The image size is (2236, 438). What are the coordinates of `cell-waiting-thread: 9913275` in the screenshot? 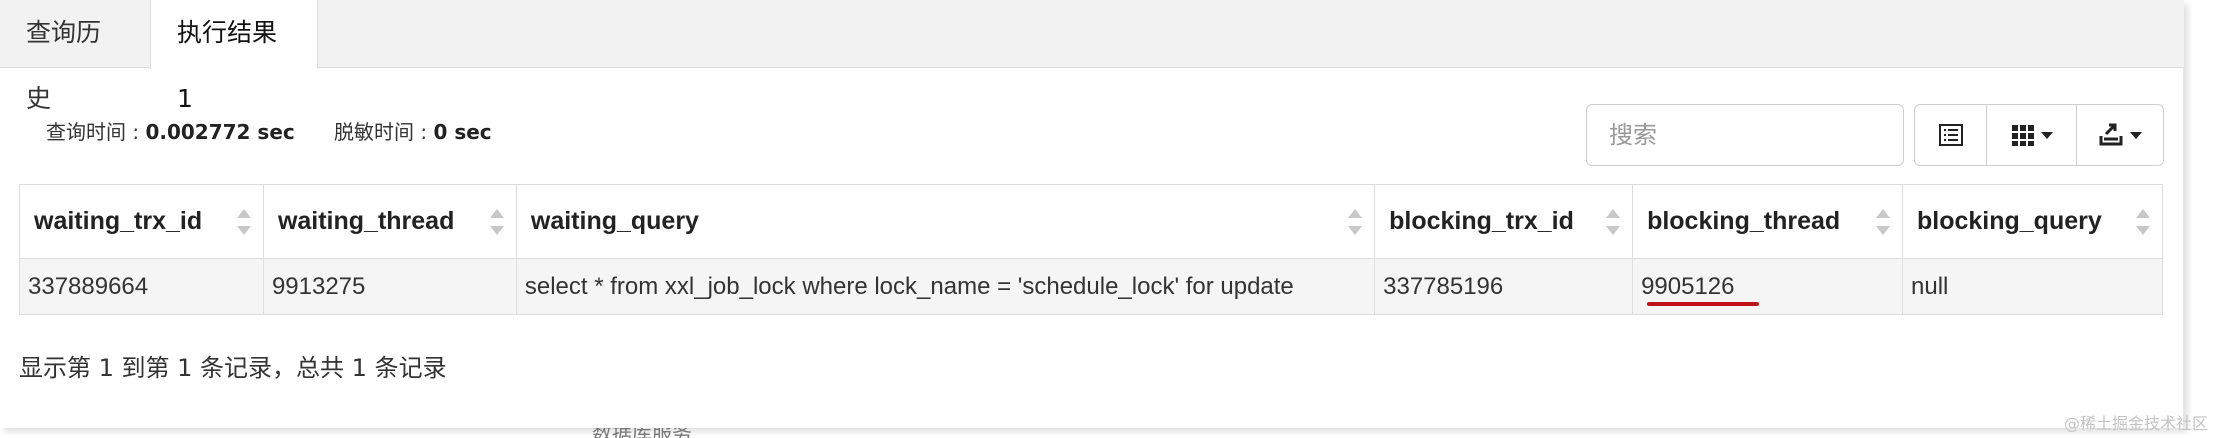 It's located at (390, 286).